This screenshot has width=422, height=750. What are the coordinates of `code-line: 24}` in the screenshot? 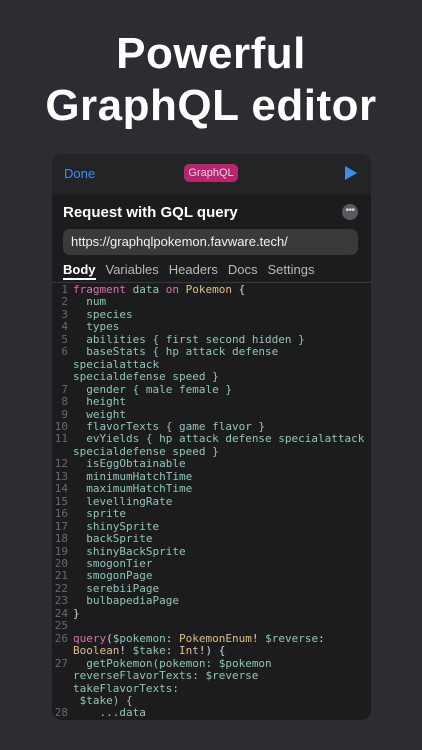 It's located at (211, 613).